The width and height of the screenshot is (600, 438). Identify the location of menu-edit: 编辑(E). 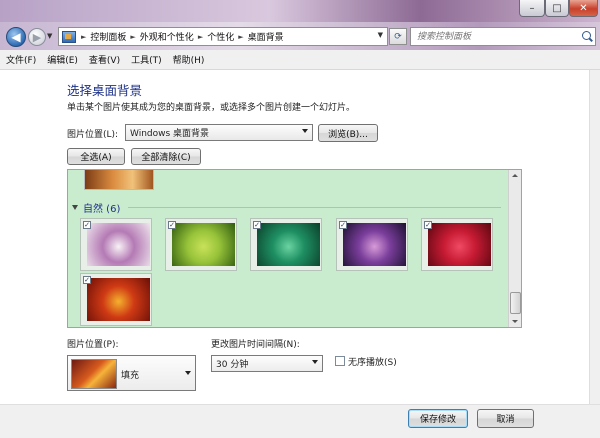
(62, 59).